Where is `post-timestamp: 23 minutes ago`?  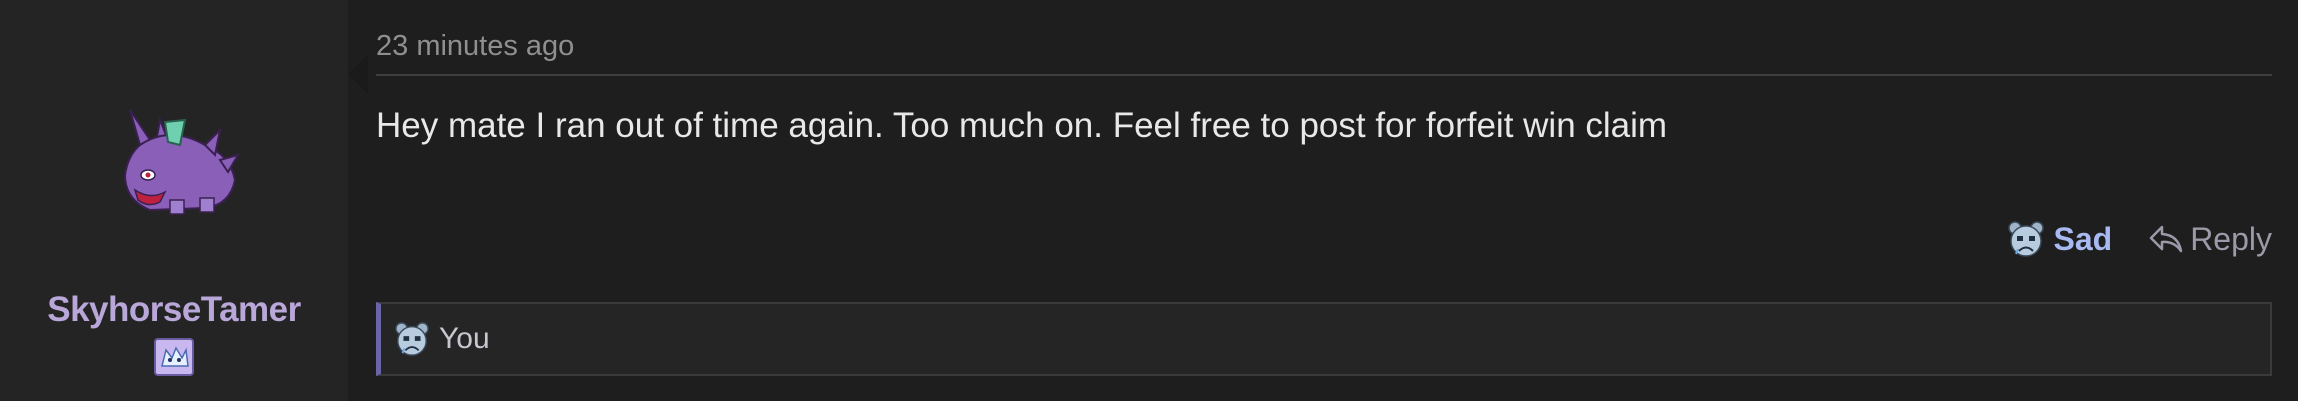 post-timestamp: 23 minutes ago is located at coordinates (475, 46).